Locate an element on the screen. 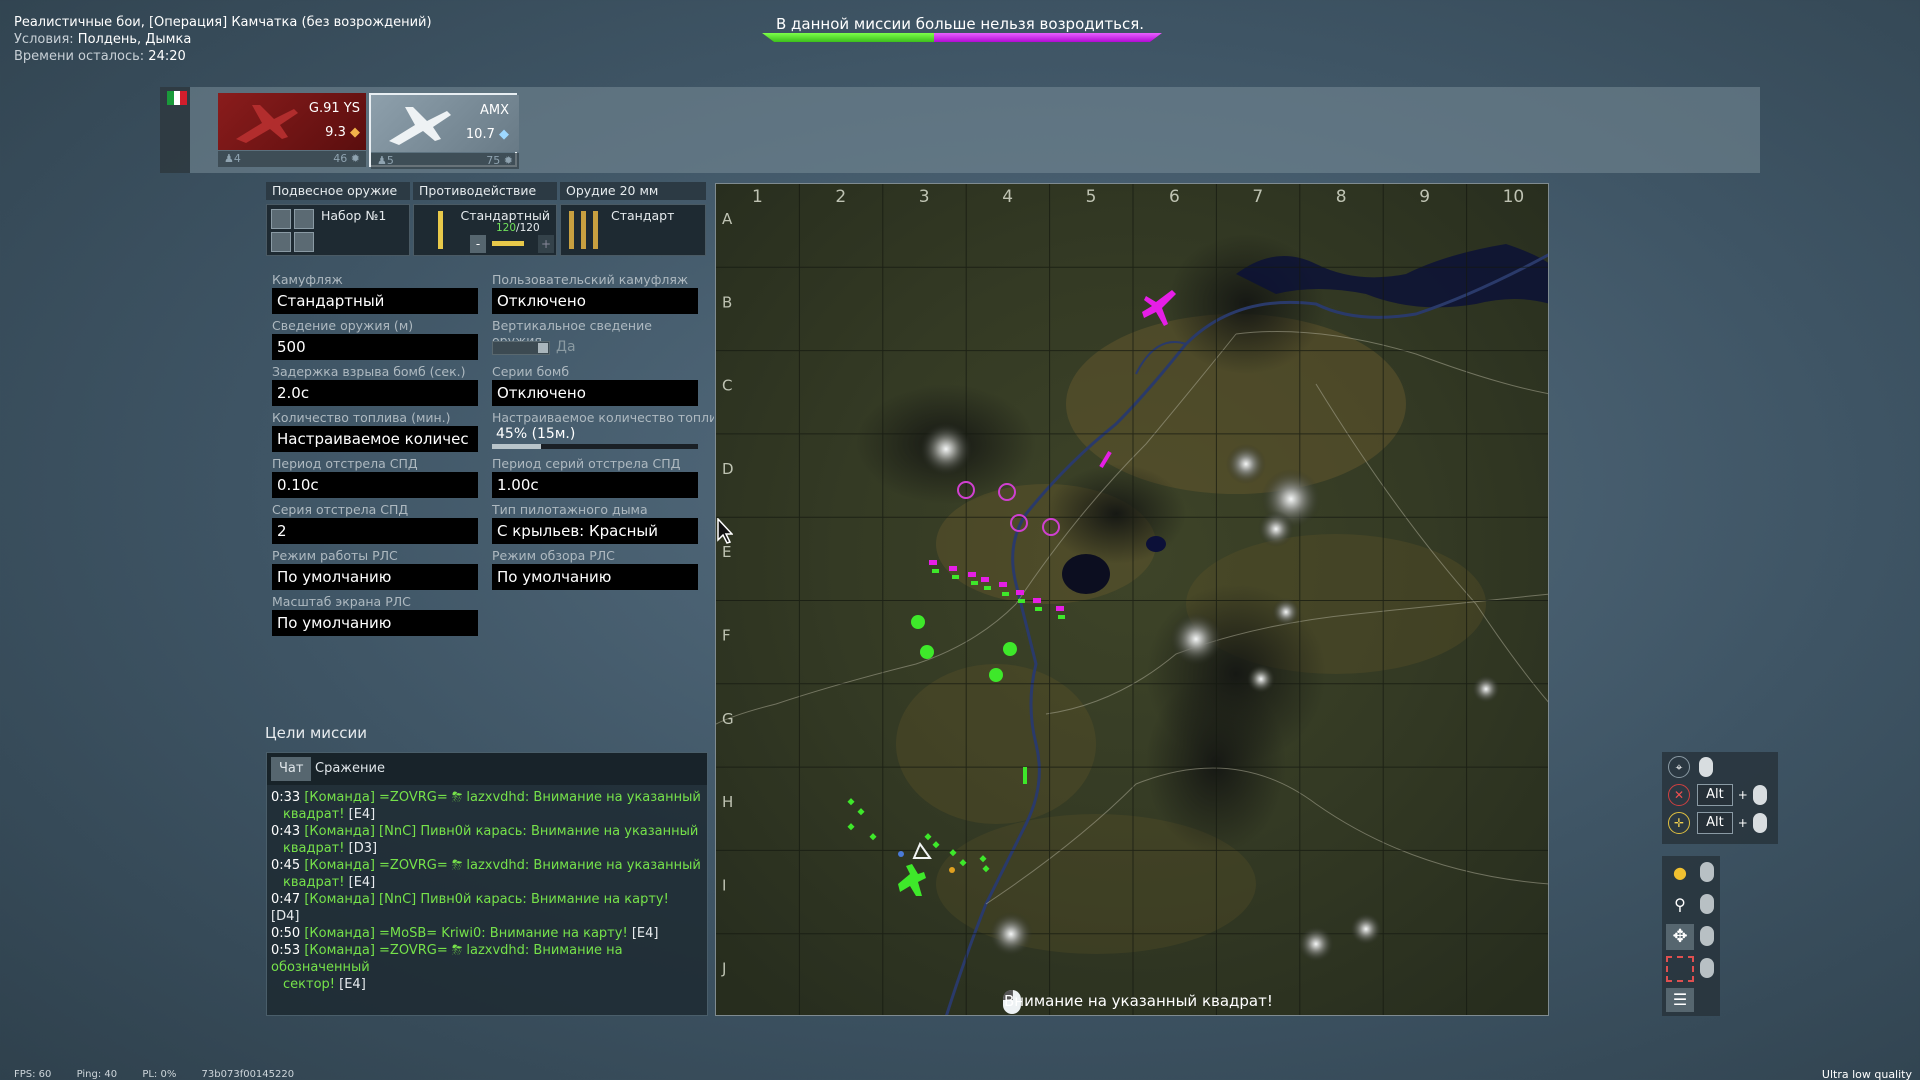 The image size is (1920, 1080). countermeasures-max: /120 is located at coordinates (528, 228).